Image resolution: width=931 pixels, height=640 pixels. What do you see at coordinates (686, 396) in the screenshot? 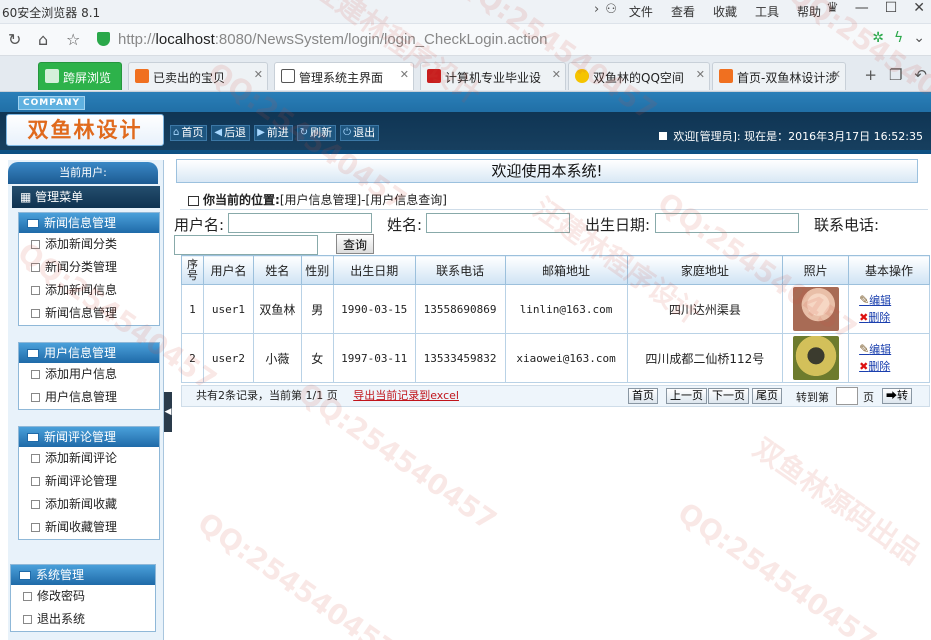
I see `prev-page-button: 上一页` at bounding box center [686, 396].